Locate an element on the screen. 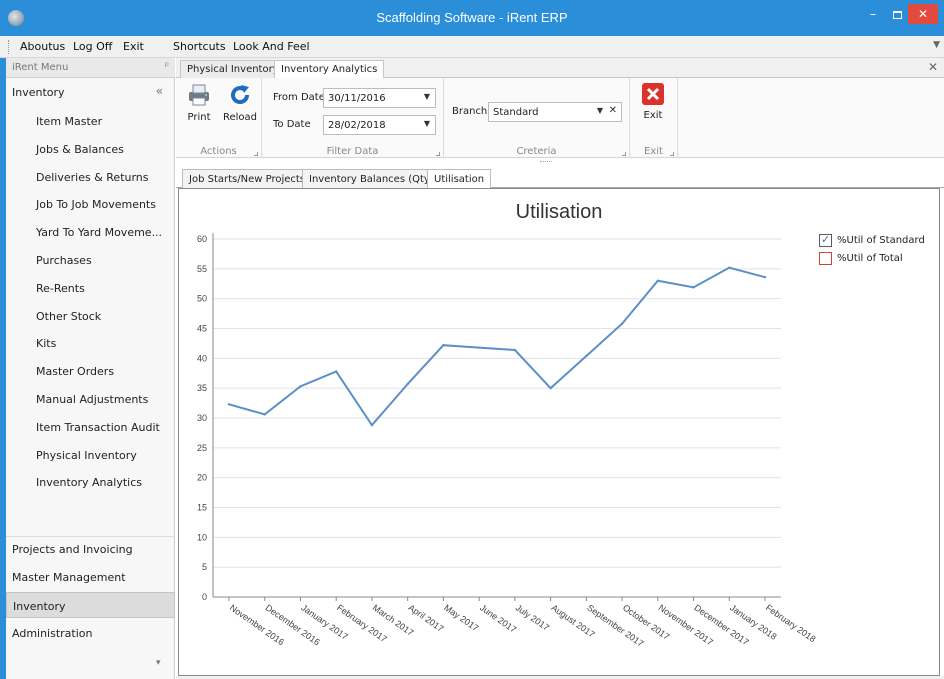  tab-inventory-analytics: Inventory Analytics is located at coordinates (329, 69).